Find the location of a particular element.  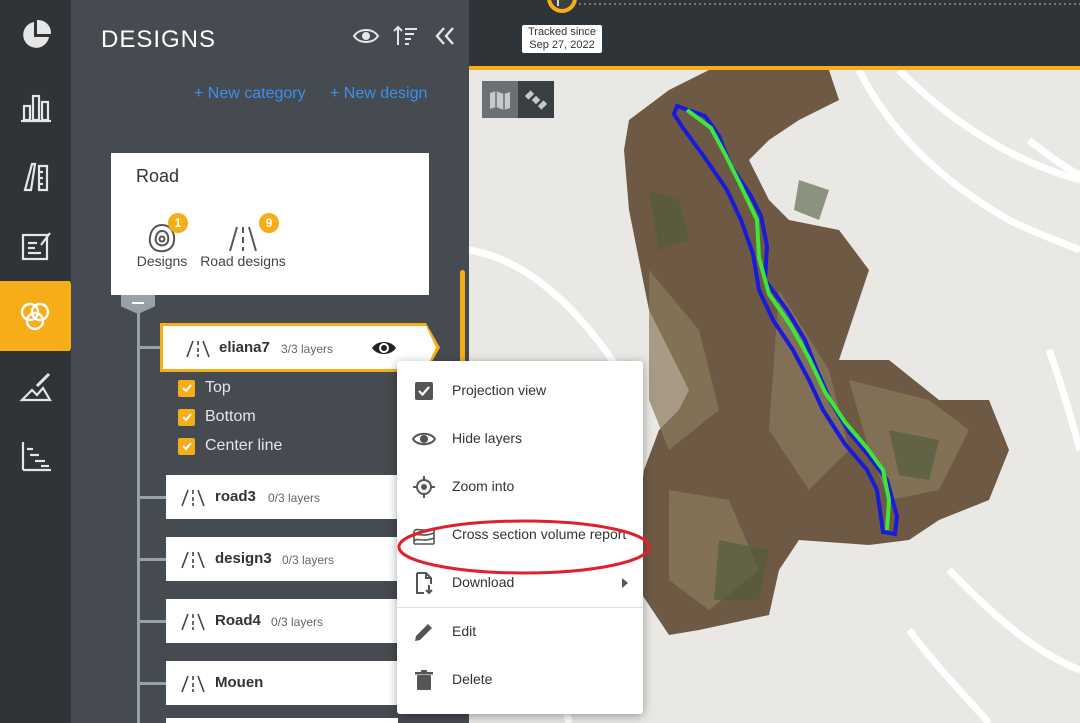

menu-item-zoom-into: Zoom into is located at coordinates (520, 487).